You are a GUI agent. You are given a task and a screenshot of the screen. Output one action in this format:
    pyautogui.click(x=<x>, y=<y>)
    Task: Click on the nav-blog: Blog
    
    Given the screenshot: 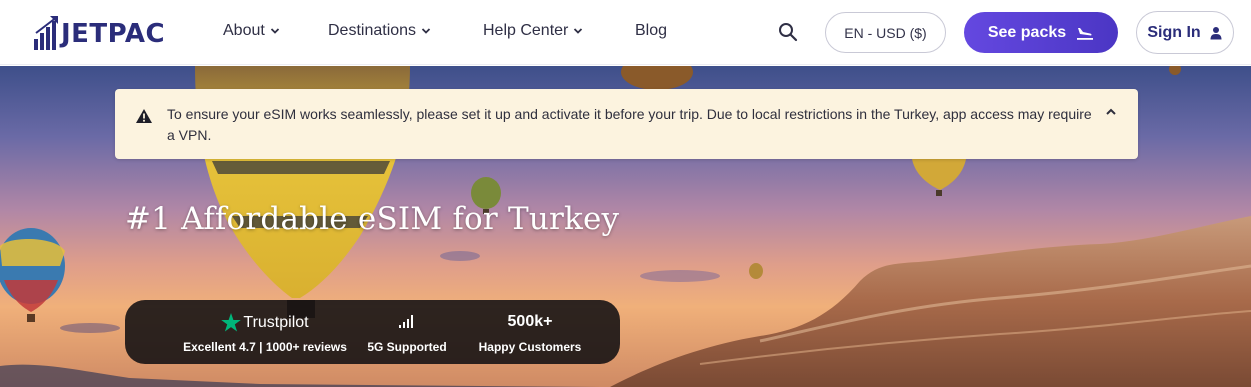 What is the action you would take?
    pyautogui.click(x=651, y=31)
    